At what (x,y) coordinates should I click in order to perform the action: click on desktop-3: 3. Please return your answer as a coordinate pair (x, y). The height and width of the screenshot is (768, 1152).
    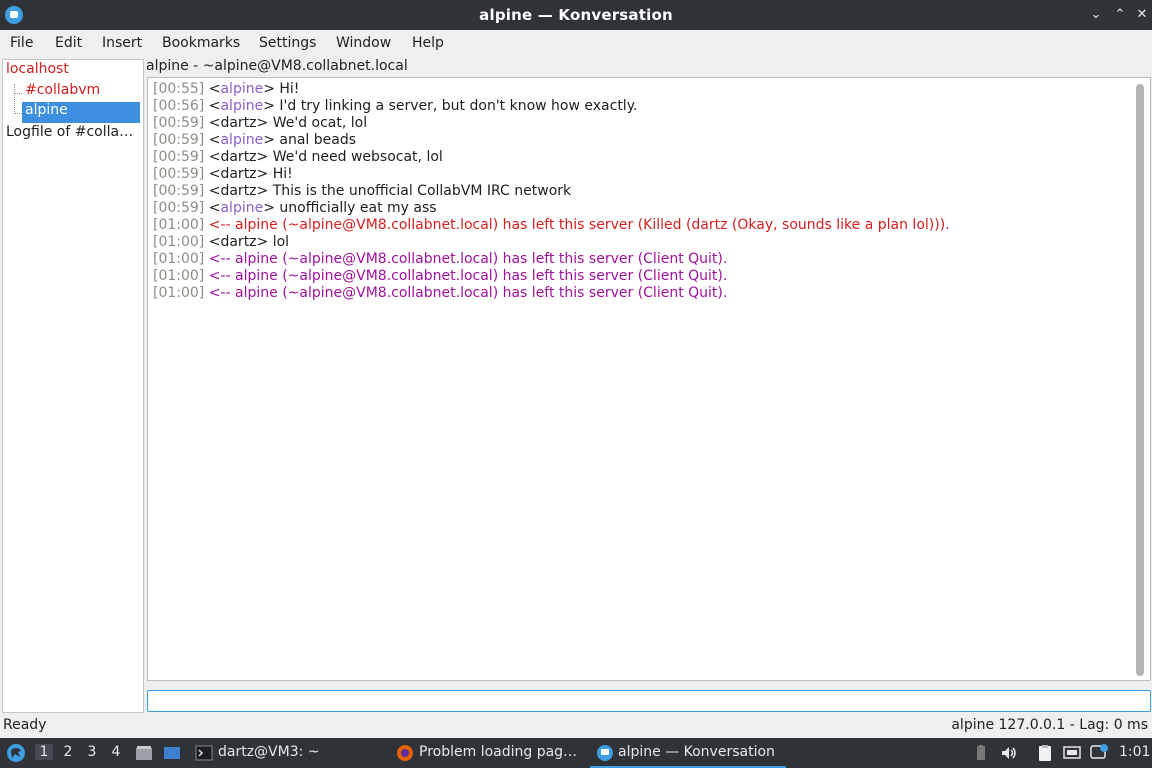
    Looking at the image, I should click on (92, 752).